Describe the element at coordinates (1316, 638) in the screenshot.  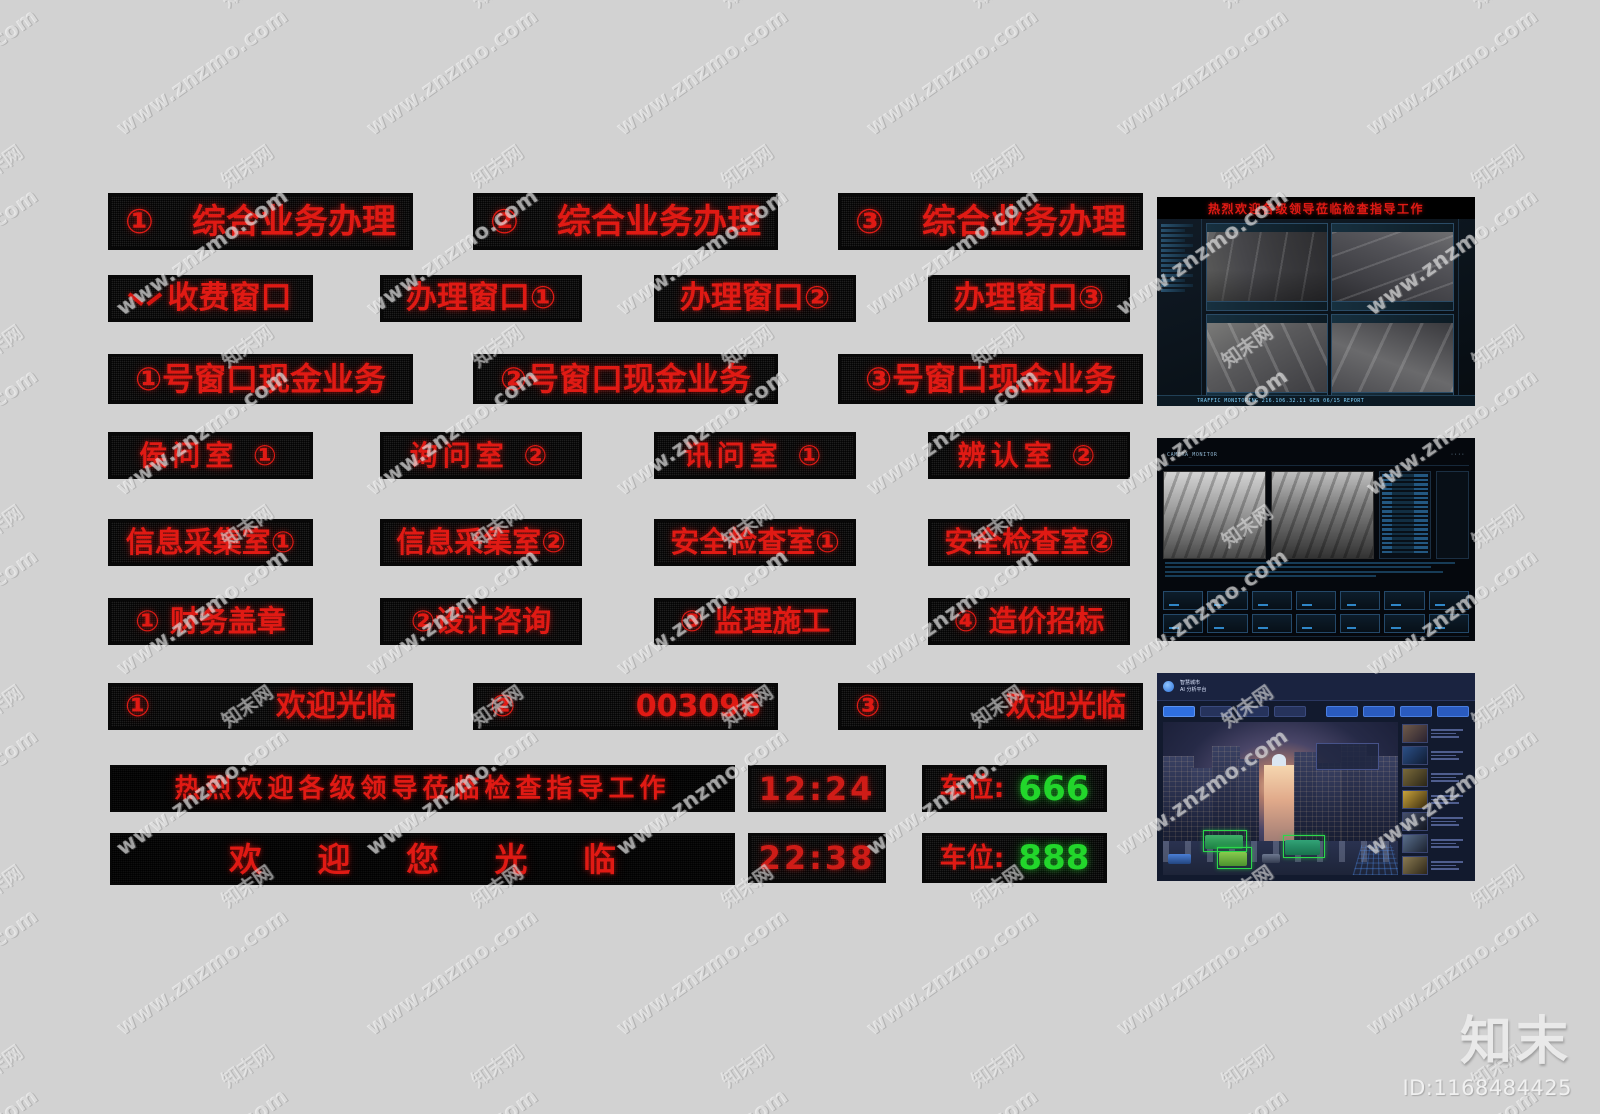
I see `console-footer-bar` at that location.